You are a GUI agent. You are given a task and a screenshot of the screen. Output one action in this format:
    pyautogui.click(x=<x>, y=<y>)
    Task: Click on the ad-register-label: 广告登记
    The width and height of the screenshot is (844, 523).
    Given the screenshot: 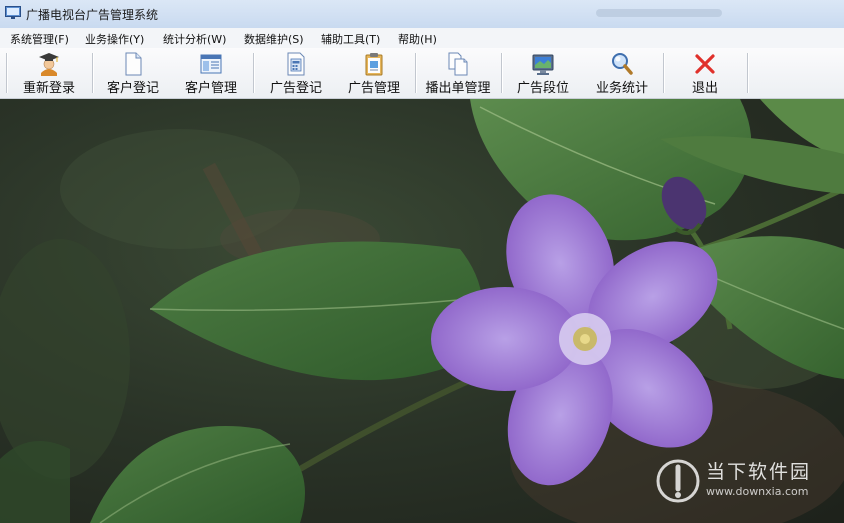 What is the action you would take?
    pyautogui.click(x=295, y=88)
    